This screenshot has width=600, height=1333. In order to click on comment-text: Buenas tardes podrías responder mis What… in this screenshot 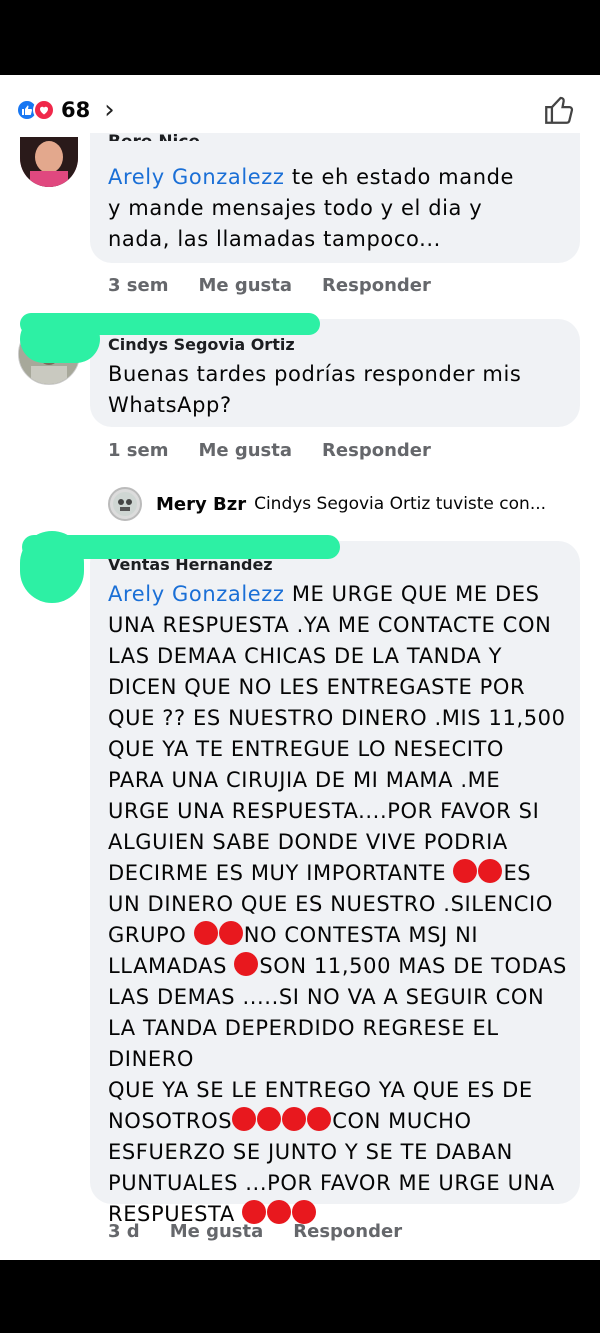, I will do `click(315, 389)`.